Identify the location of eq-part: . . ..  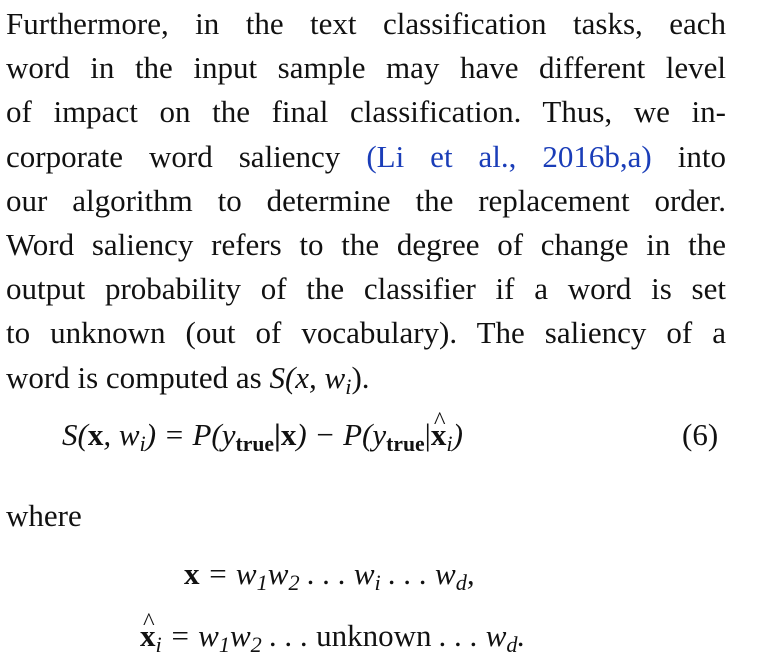
(289, 635).